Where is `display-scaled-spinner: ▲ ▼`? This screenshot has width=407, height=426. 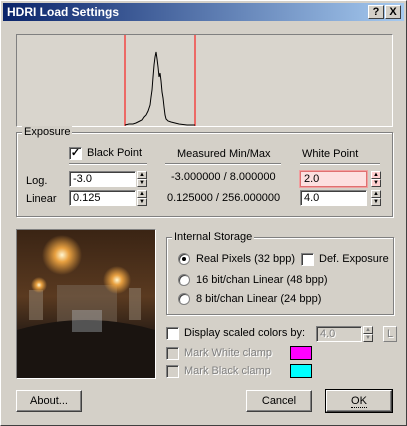 display-scaled-spinner: ▲ ▼ is located at coordinates (368, 334).